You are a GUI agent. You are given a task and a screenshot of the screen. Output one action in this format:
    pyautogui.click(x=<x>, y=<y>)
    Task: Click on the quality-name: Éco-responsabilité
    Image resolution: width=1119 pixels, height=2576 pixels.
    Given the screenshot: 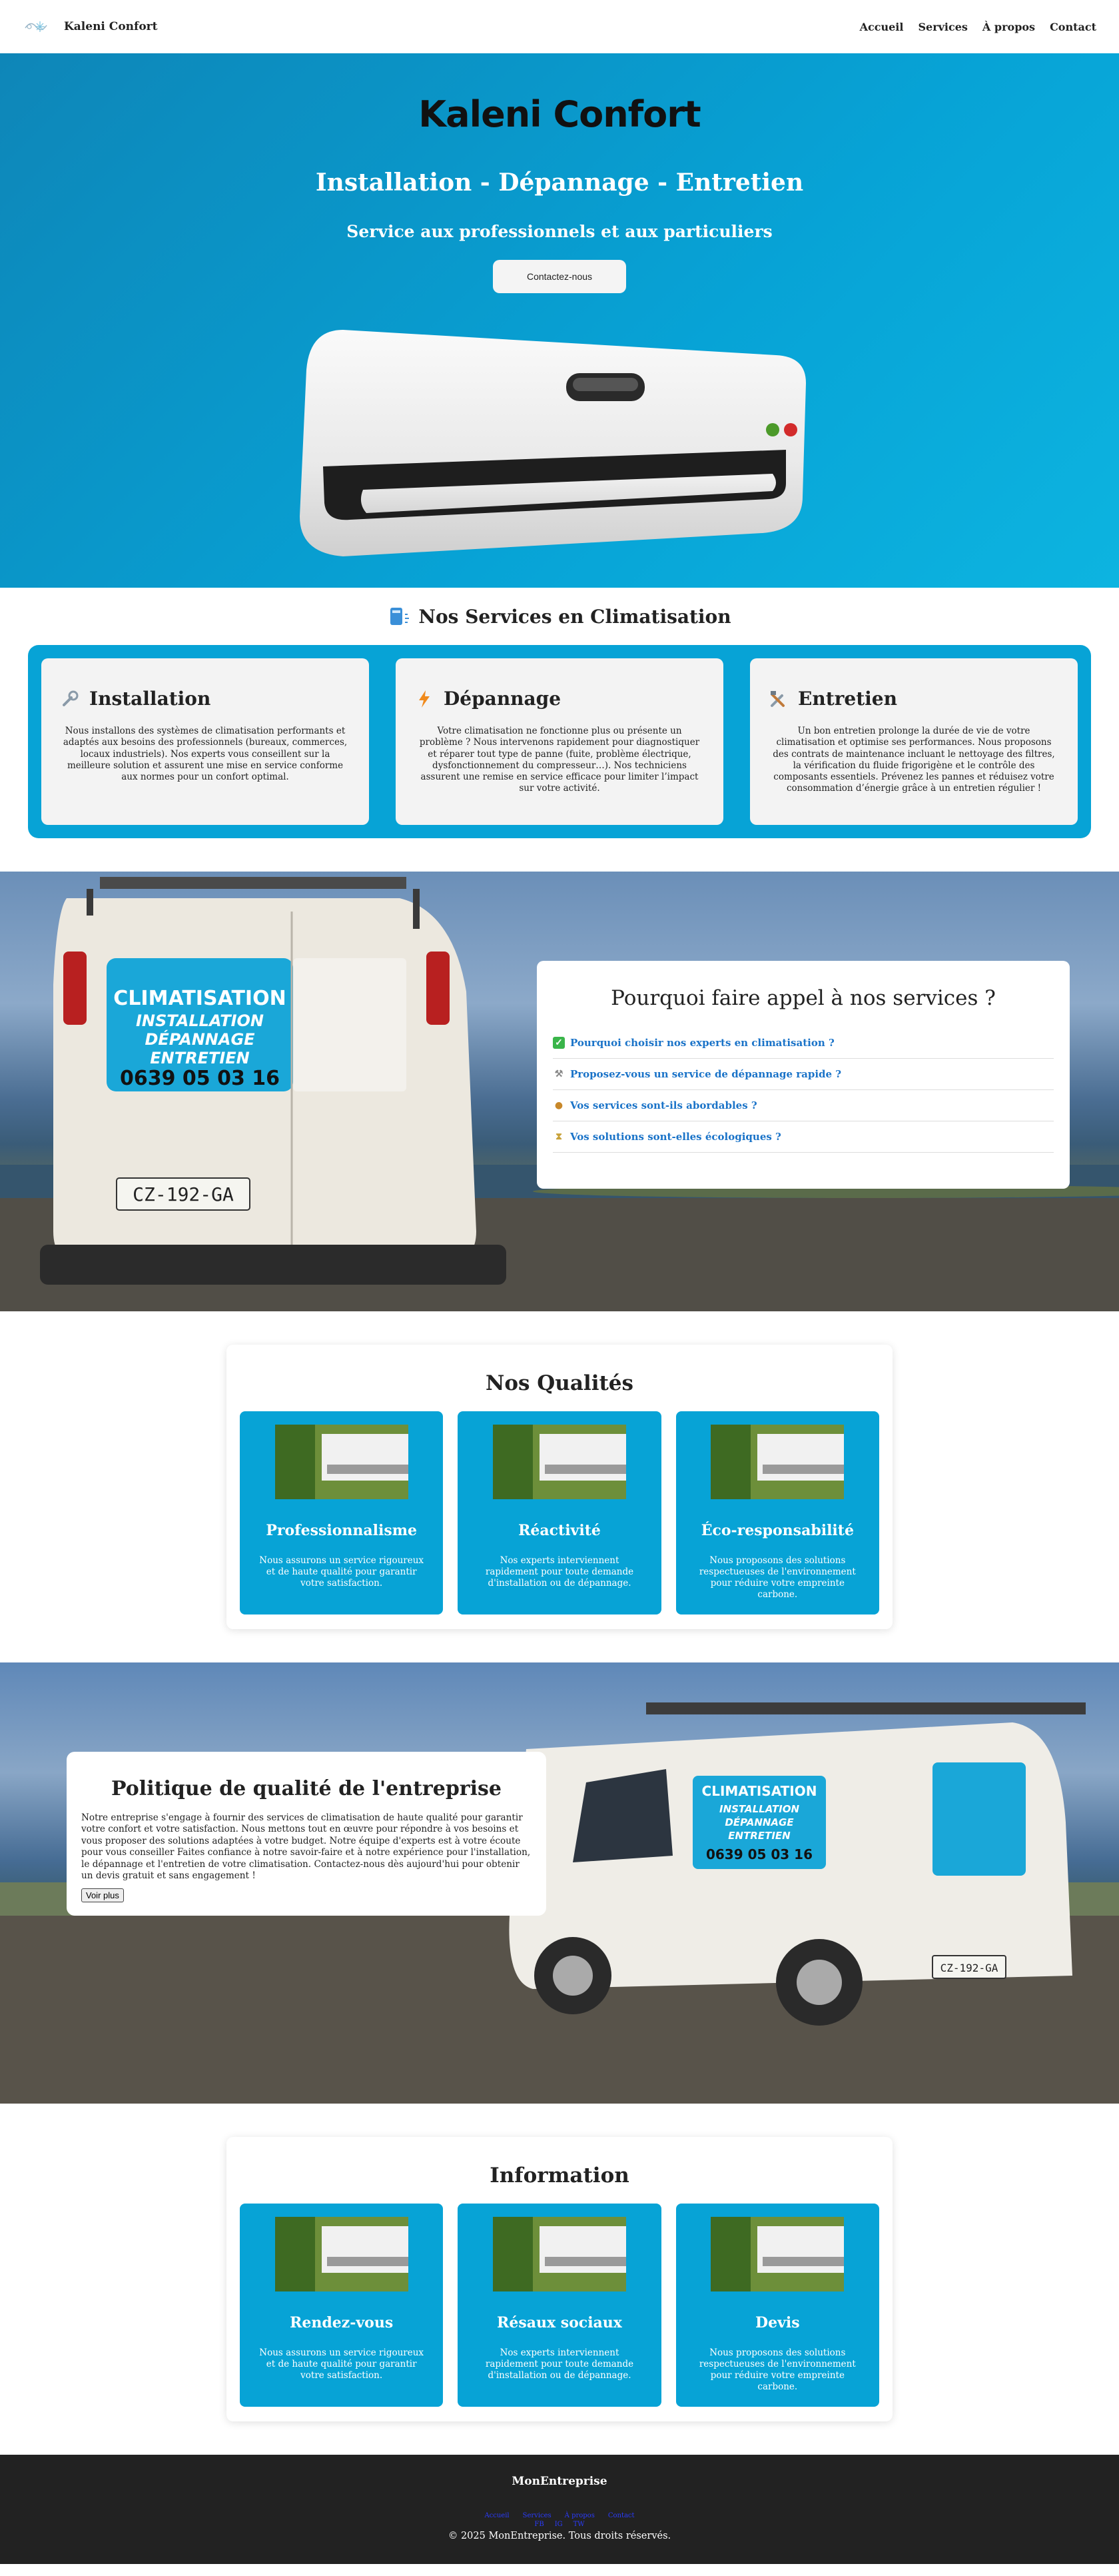 What is the action you would take?
    pyautogui.click(x=777, y=1530)
    